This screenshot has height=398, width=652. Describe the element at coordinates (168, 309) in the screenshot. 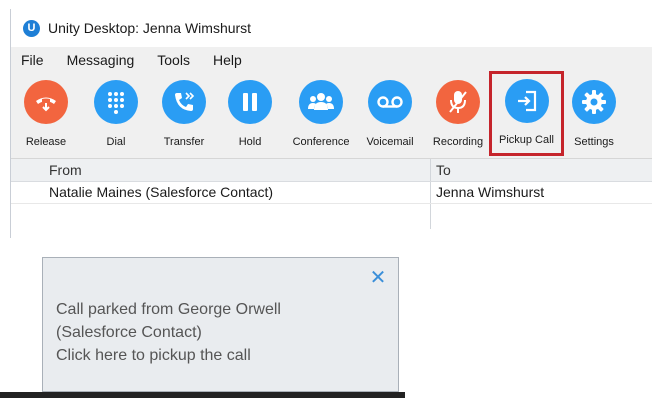

I see `notification-line-1: Call parked from George Orwell` at that location.